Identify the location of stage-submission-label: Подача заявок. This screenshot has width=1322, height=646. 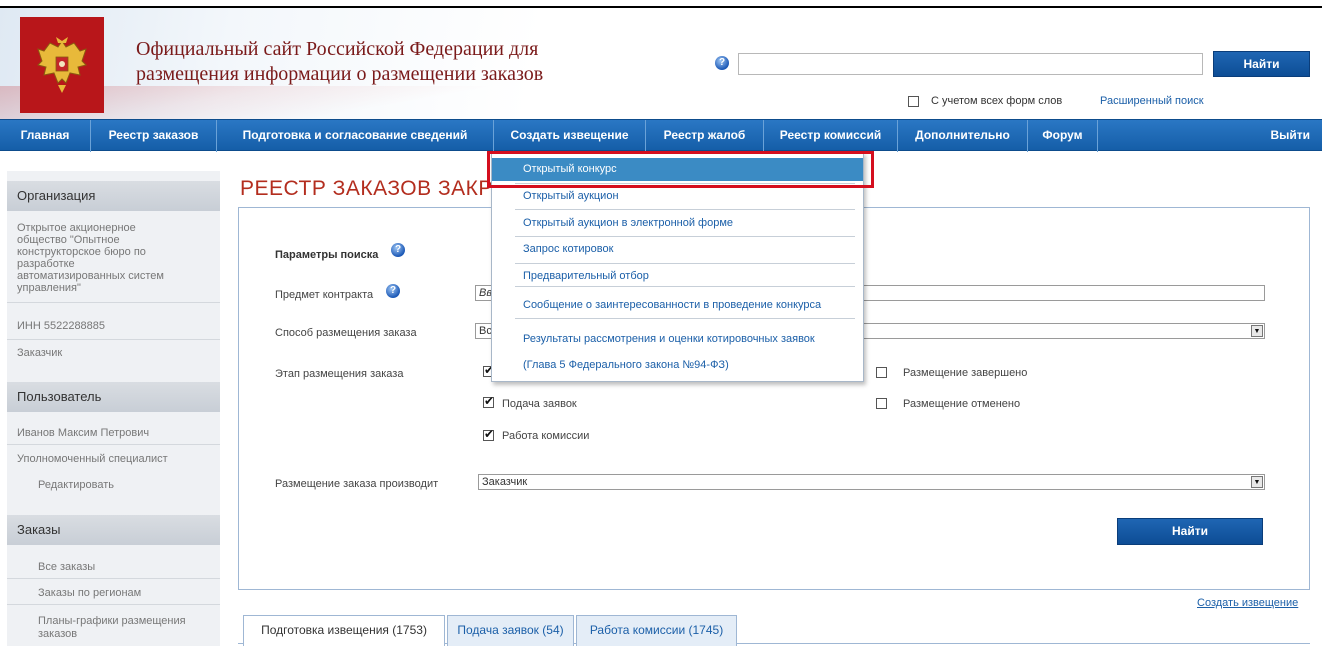
(539, 404).